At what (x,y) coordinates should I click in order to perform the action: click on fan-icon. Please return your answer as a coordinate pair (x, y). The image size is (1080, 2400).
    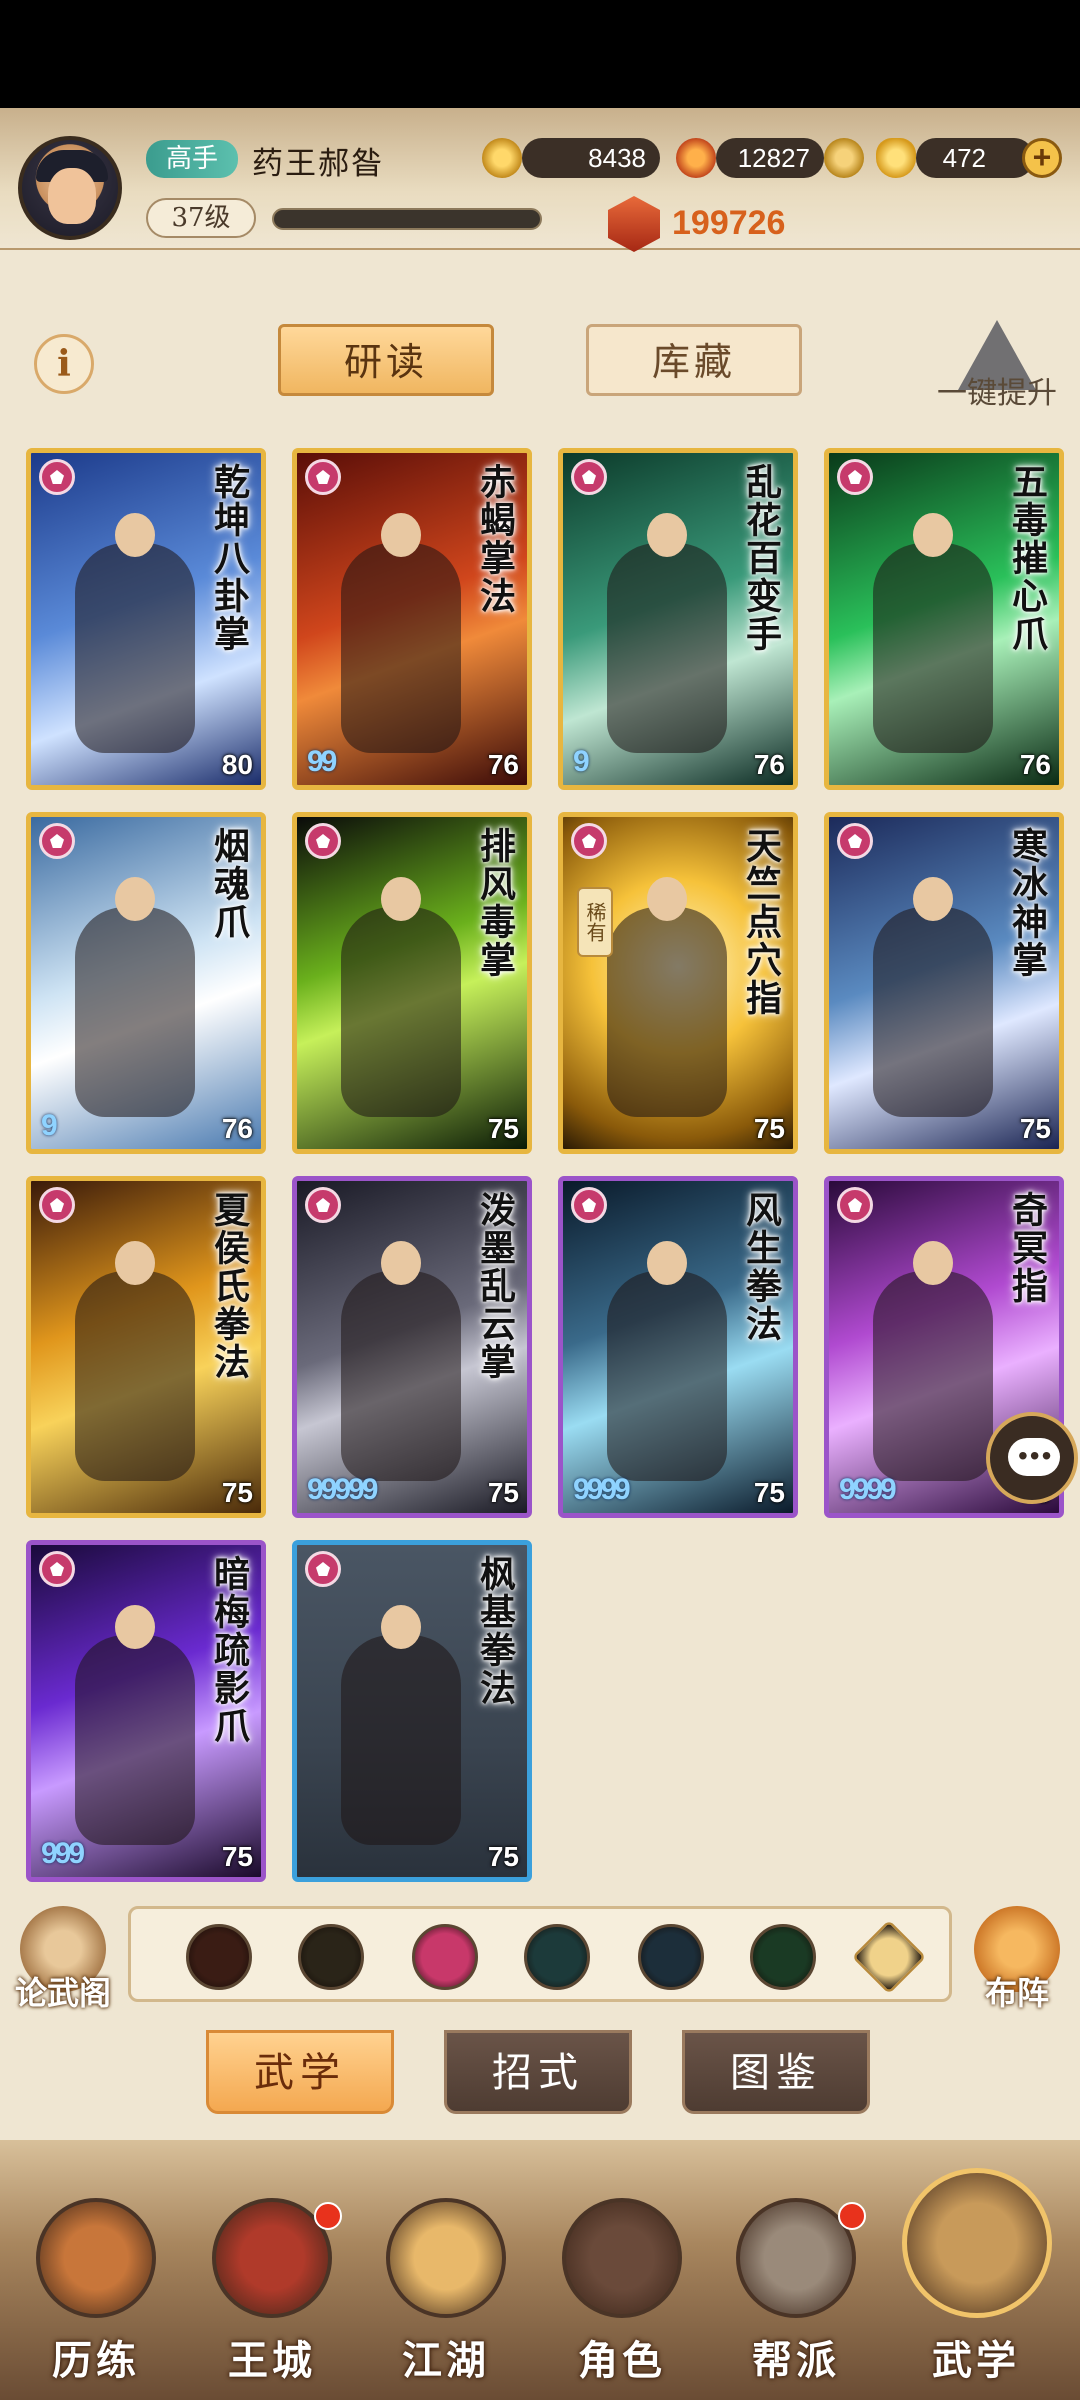
    Looking at the image, I should click on (557, 1957).